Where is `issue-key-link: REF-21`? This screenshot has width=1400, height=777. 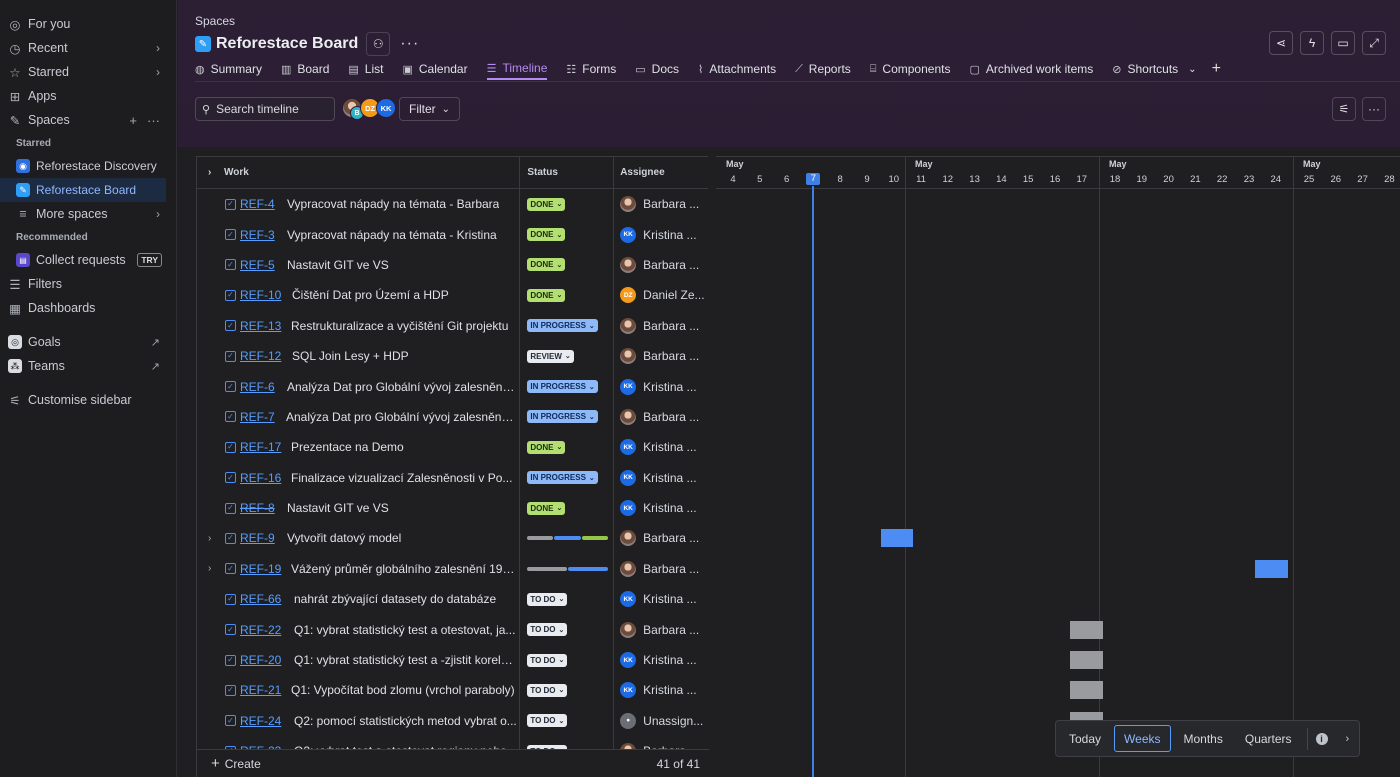 issue-key-link: REF-21 is located at coordinates (260, 690).